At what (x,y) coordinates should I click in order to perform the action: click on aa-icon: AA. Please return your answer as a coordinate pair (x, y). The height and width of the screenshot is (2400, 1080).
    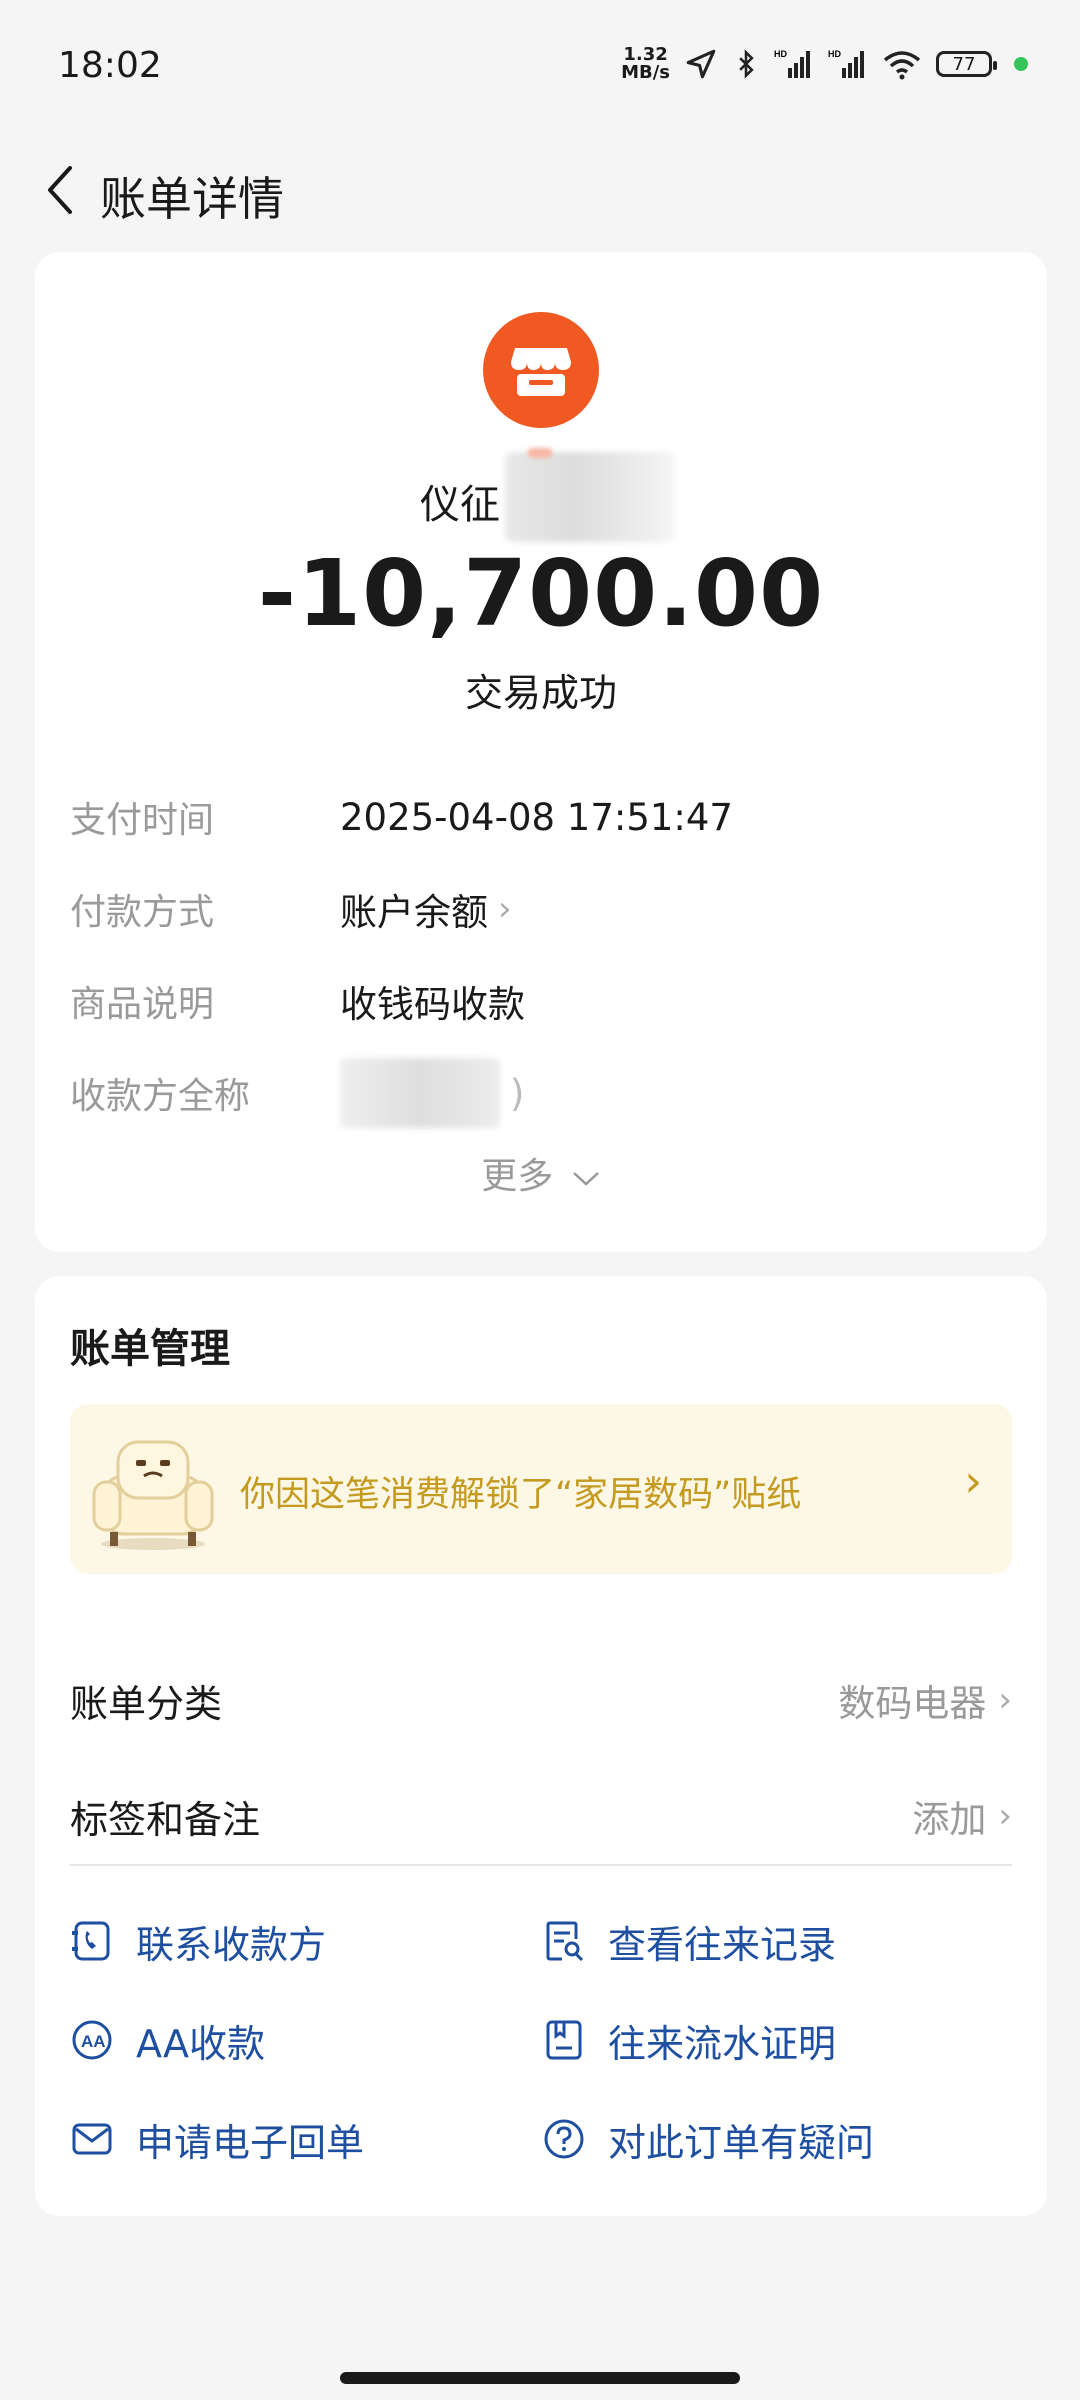
    Looking at the image, I should click on (92, 2040).